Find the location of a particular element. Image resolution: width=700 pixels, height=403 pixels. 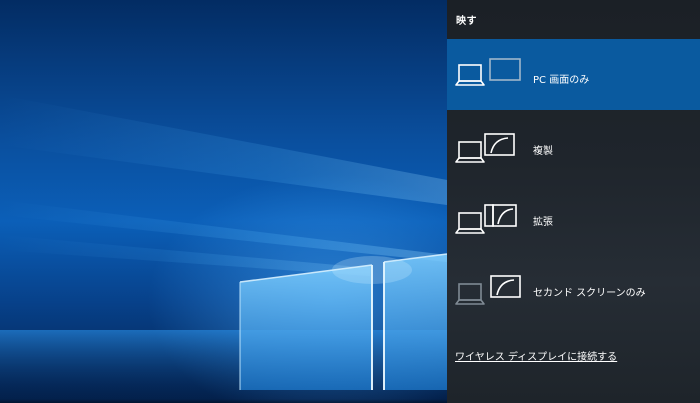

duplicate-icon is located at coordinates (485, 148).